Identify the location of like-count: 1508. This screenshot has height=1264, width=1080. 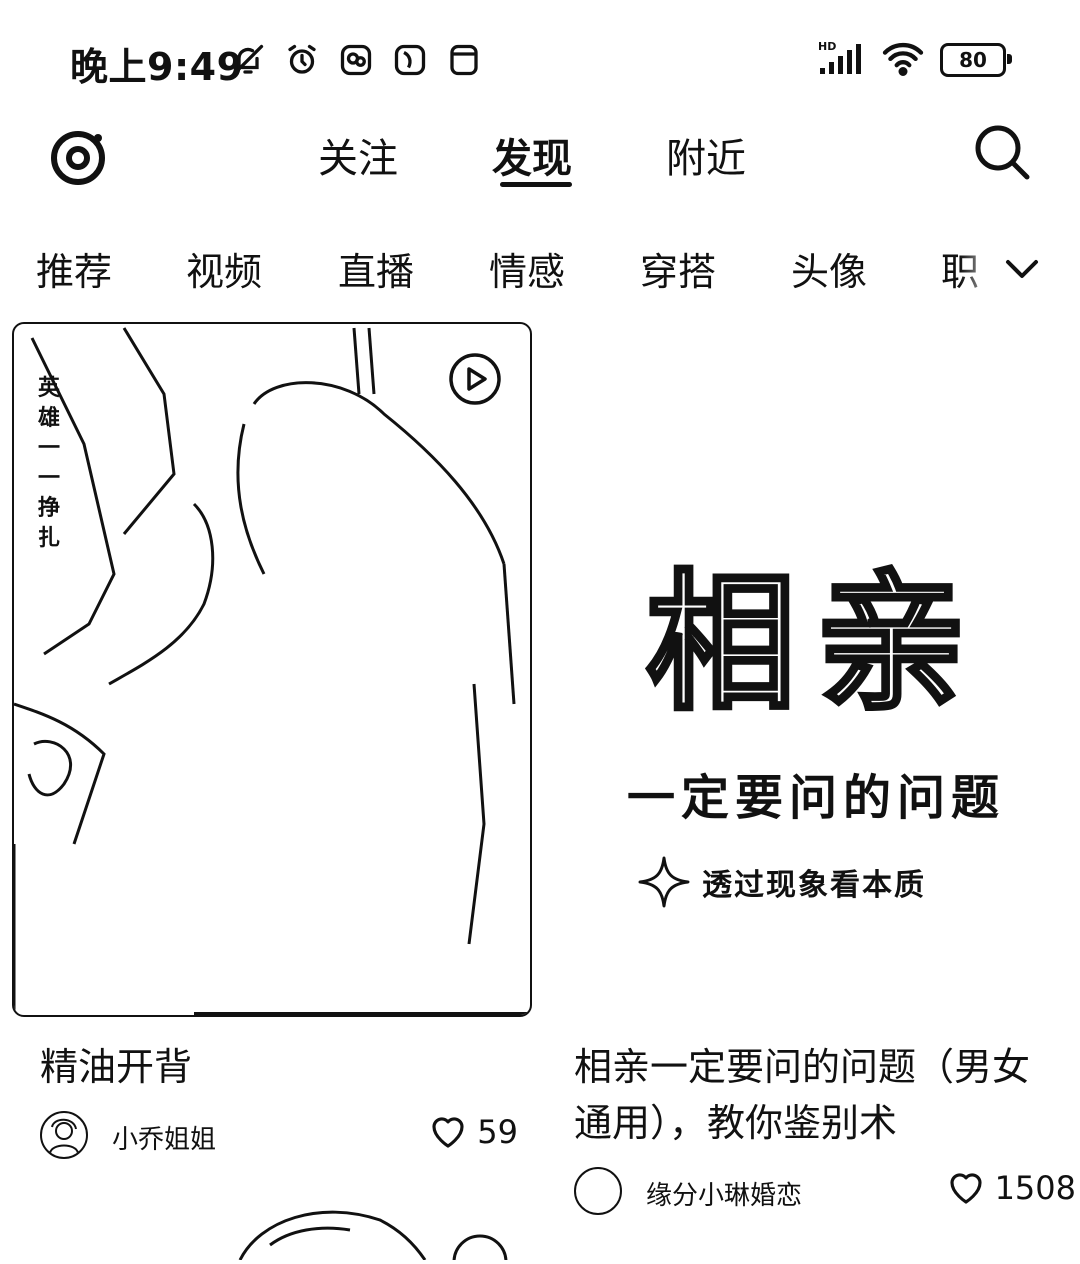
(1035, 1188).